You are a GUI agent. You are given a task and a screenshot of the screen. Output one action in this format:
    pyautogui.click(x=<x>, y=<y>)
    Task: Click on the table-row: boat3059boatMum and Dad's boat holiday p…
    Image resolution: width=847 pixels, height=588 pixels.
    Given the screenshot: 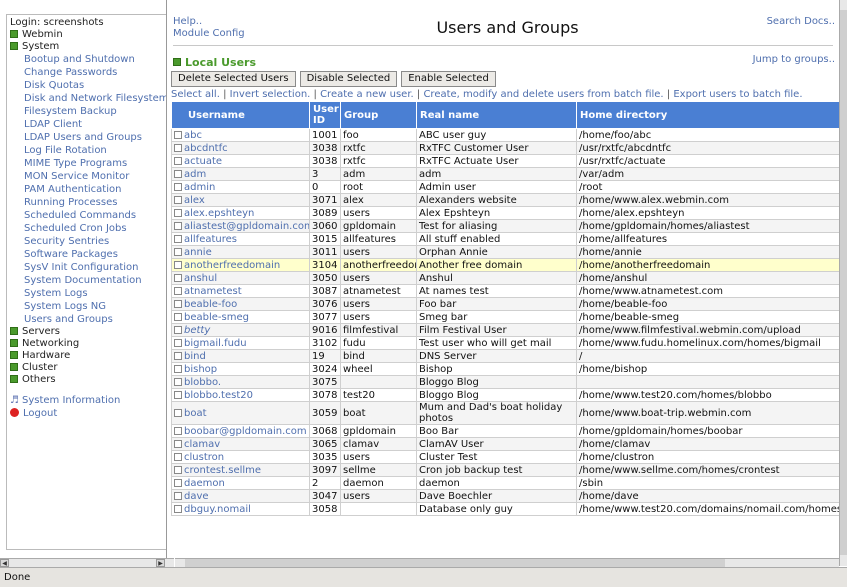 What is the action you would take?
    pyautogui.click(x=509, y=413)
    